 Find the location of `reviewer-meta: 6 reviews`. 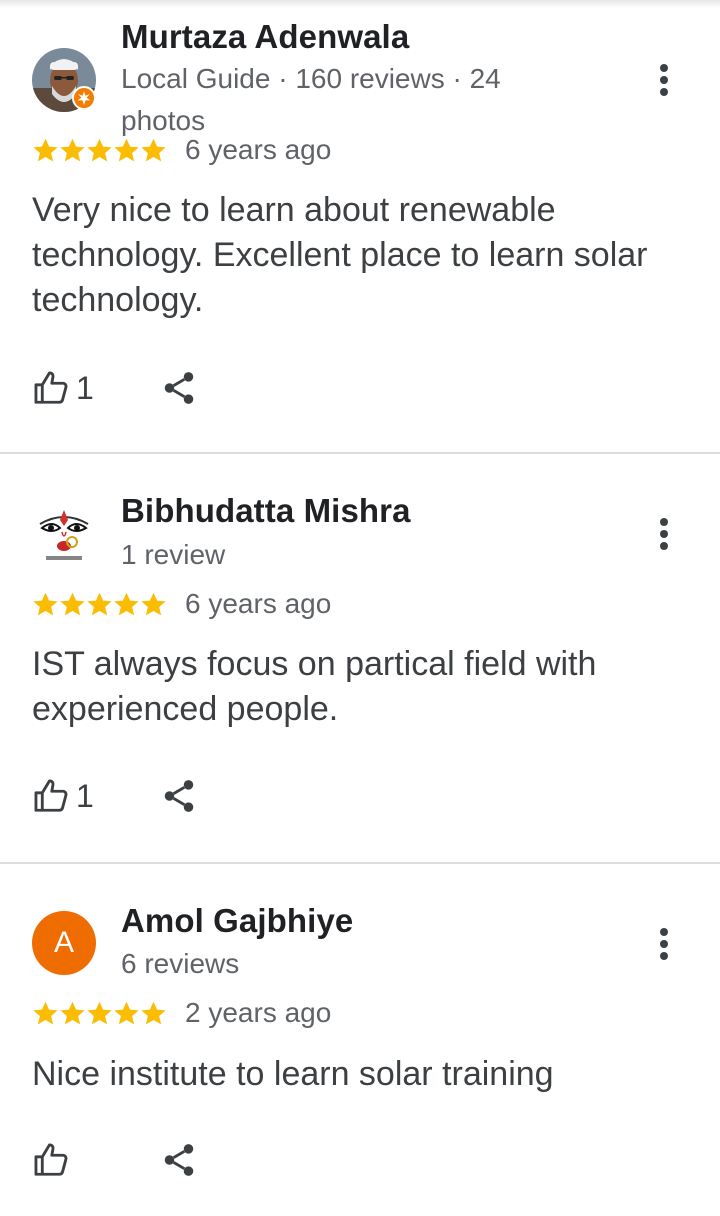

reviewer-meta: 6 reviews is located at coordinates (180, 963).